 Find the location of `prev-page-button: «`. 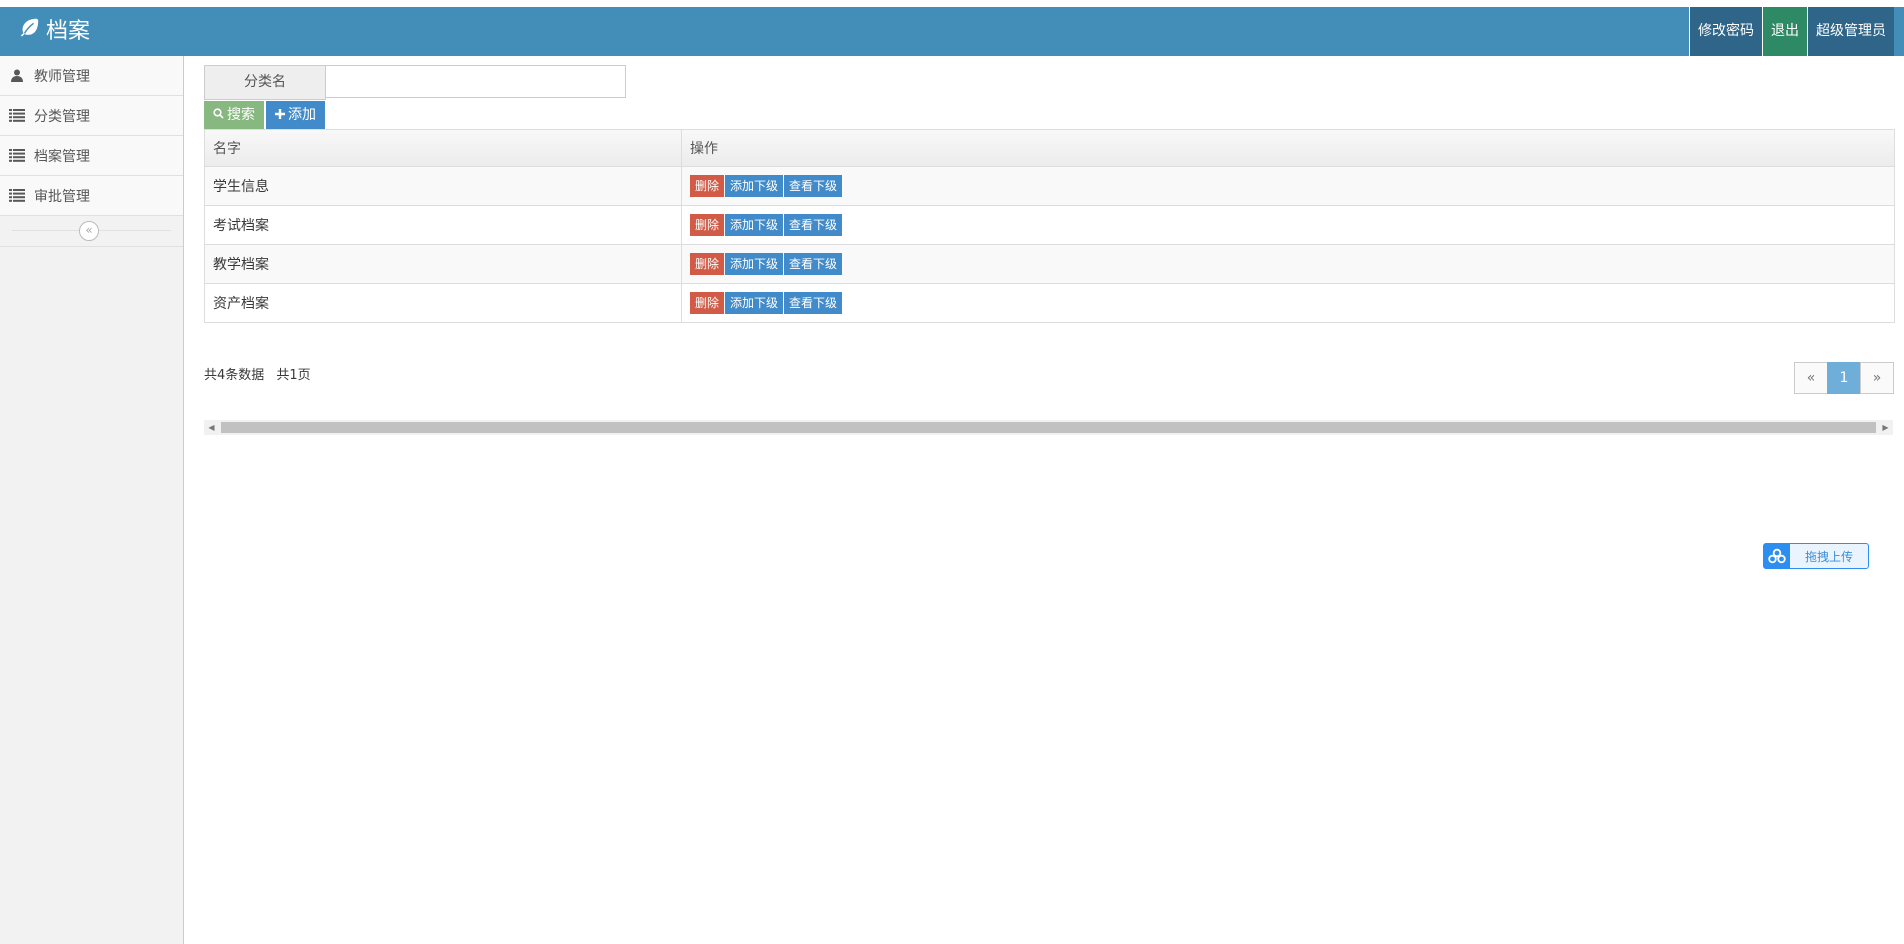

prev-page-button: « is located at coordinates (1811, 378).